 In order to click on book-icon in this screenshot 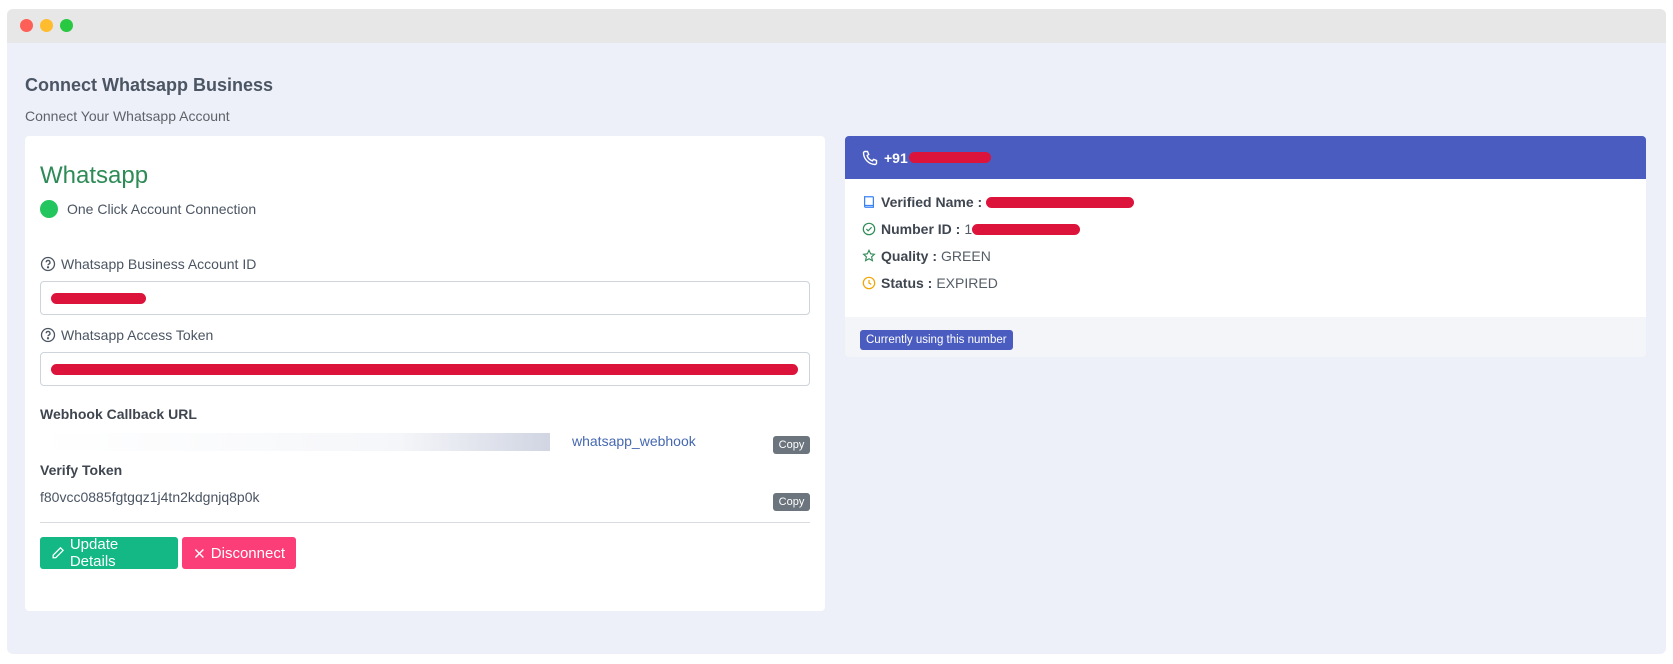, I will do `click(869, 202)`.